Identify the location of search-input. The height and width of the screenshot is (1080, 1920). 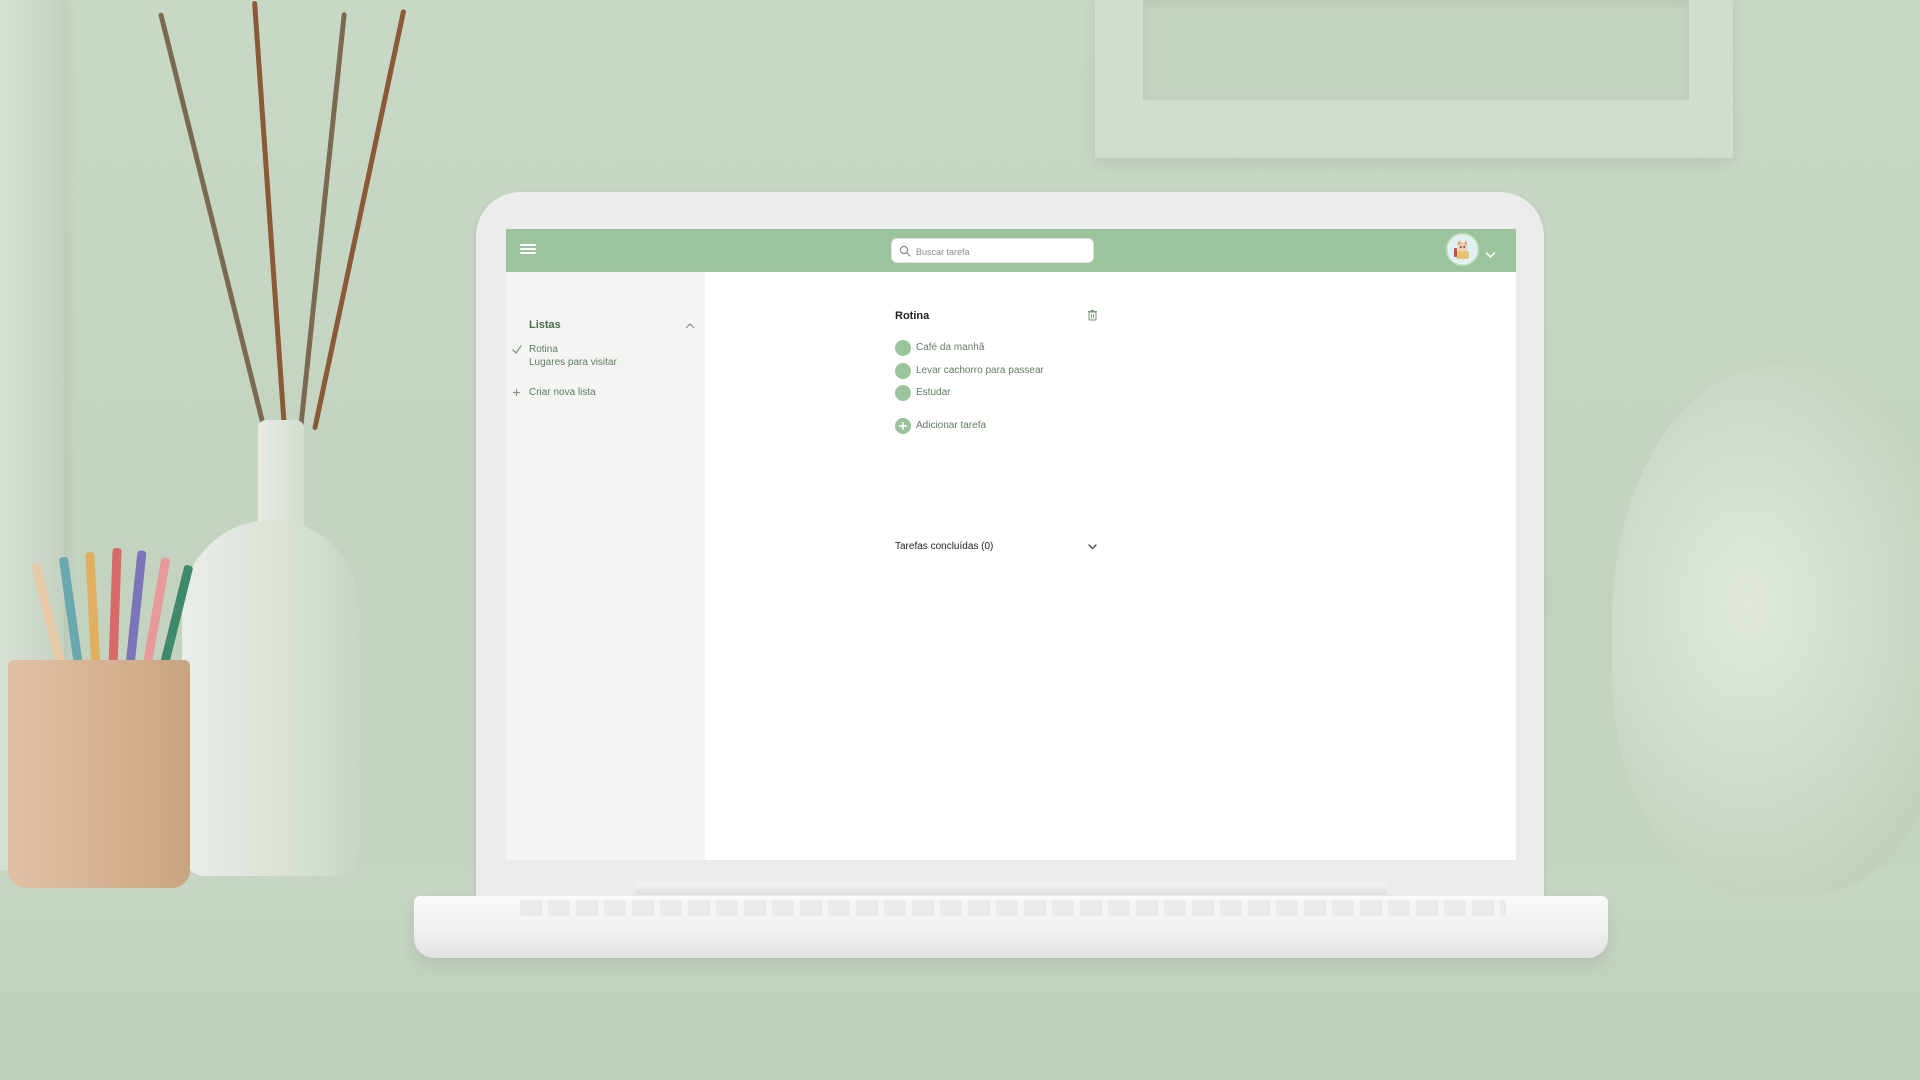
(1001, 251).